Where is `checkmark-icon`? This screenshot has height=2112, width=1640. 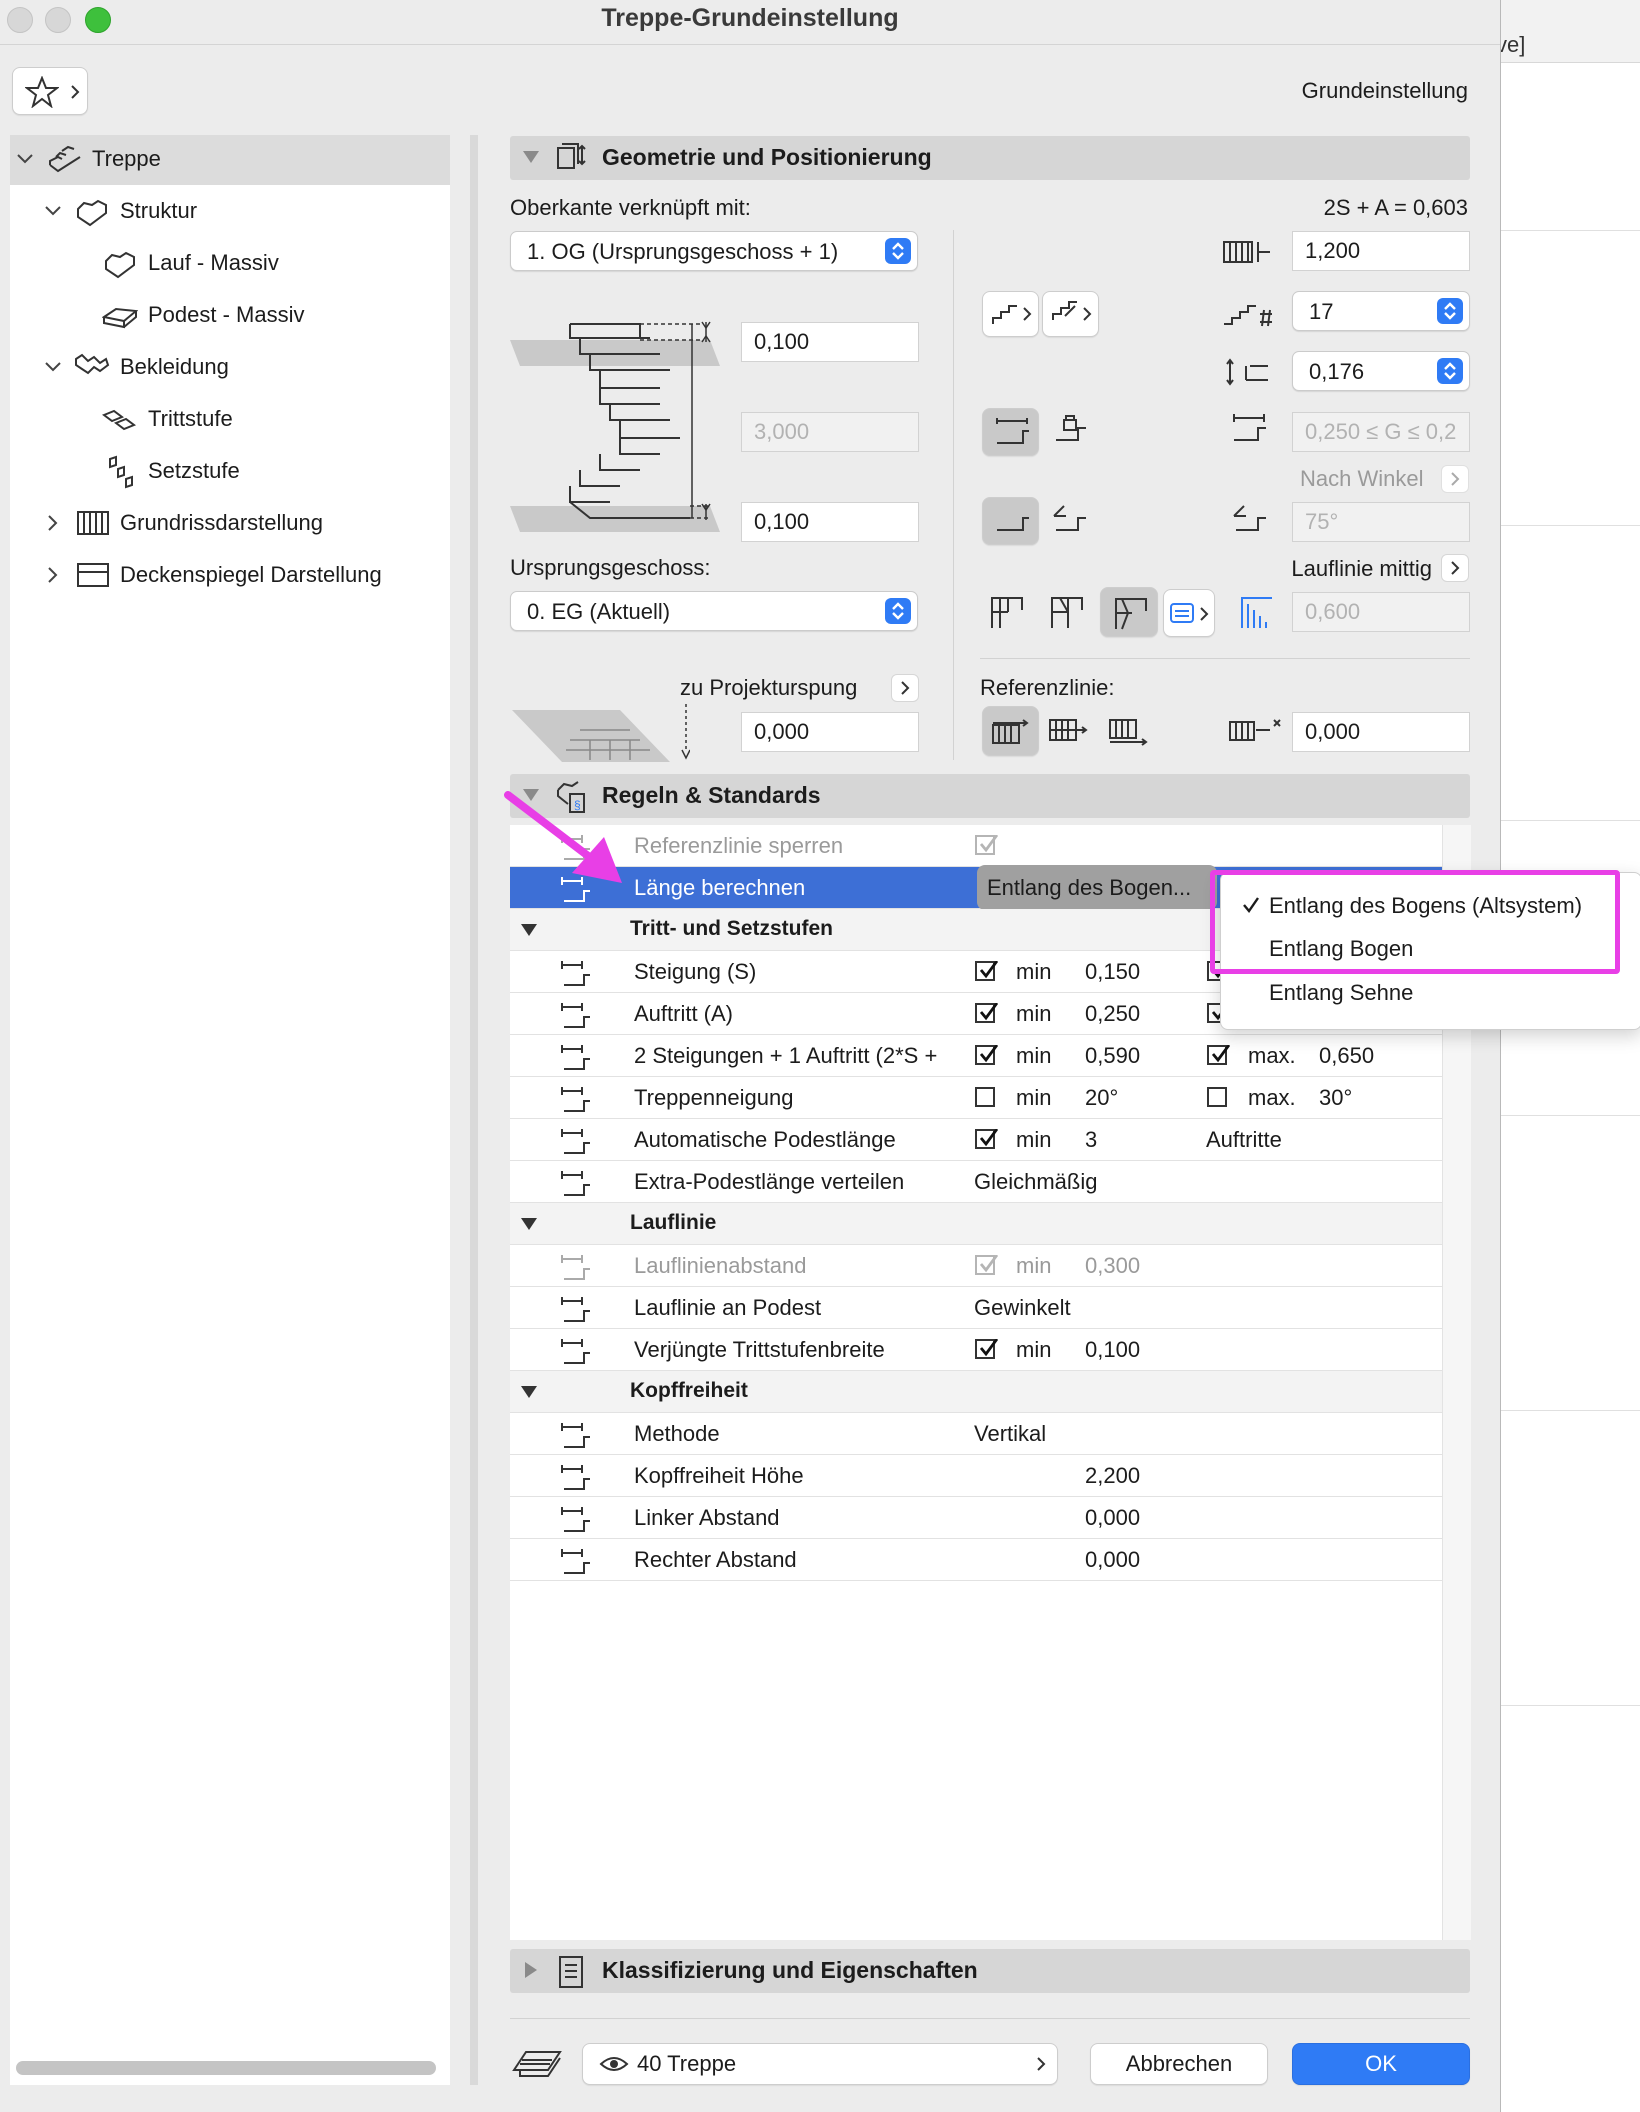 checkmark-icon is located at coordinates (988, 1138).